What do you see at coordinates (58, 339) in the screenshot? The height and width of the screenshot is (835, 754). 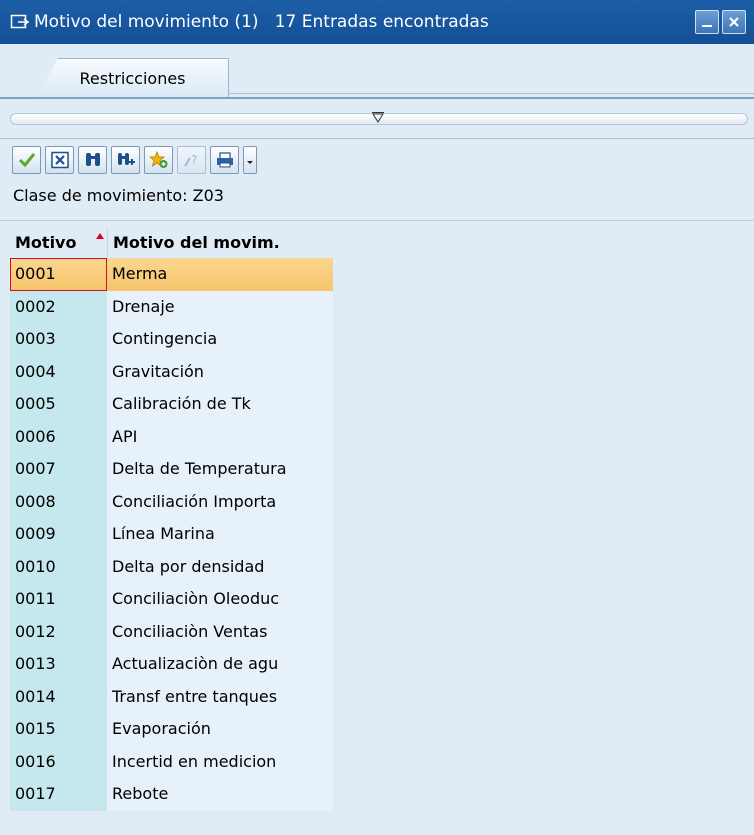 I see `cell-code: 0003` at bounding box center [58, 339].